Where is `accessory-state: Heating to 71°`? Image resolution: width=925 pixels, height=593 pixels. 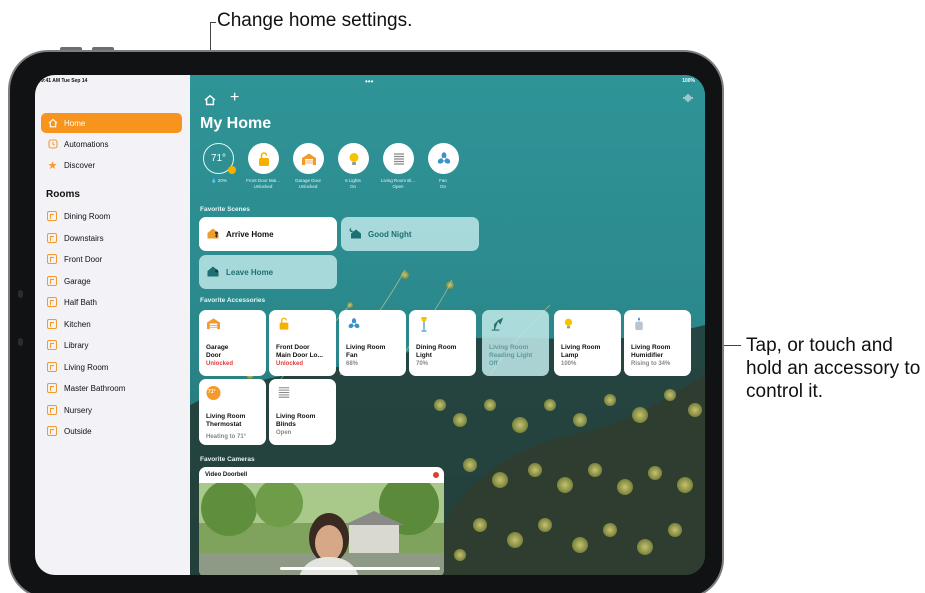
accessory-state: Heating to 71° is located at coordinates (226, 437).